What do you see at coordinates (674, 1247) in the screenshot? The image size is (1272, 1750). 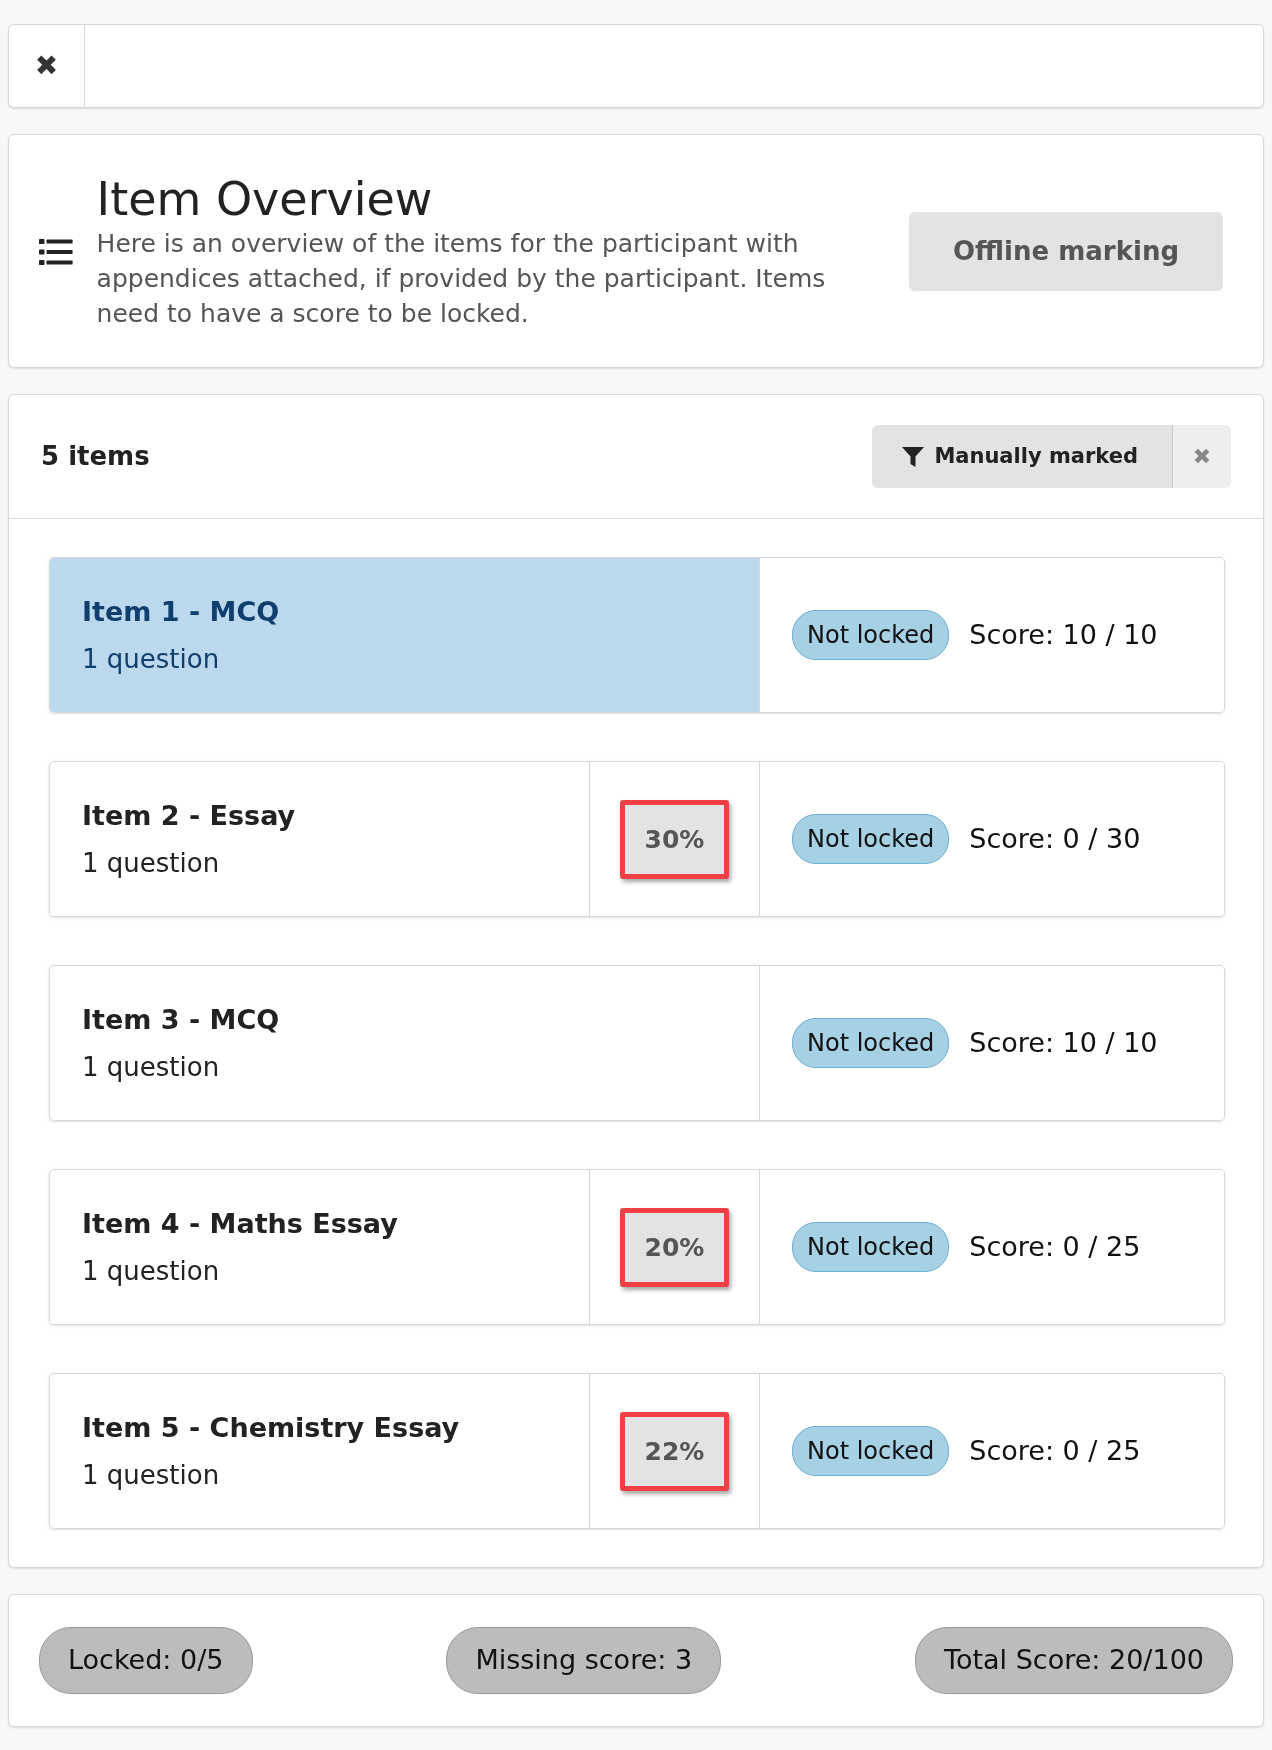 I see `percentage-label: 20%` at bounding box center [674, 1247].